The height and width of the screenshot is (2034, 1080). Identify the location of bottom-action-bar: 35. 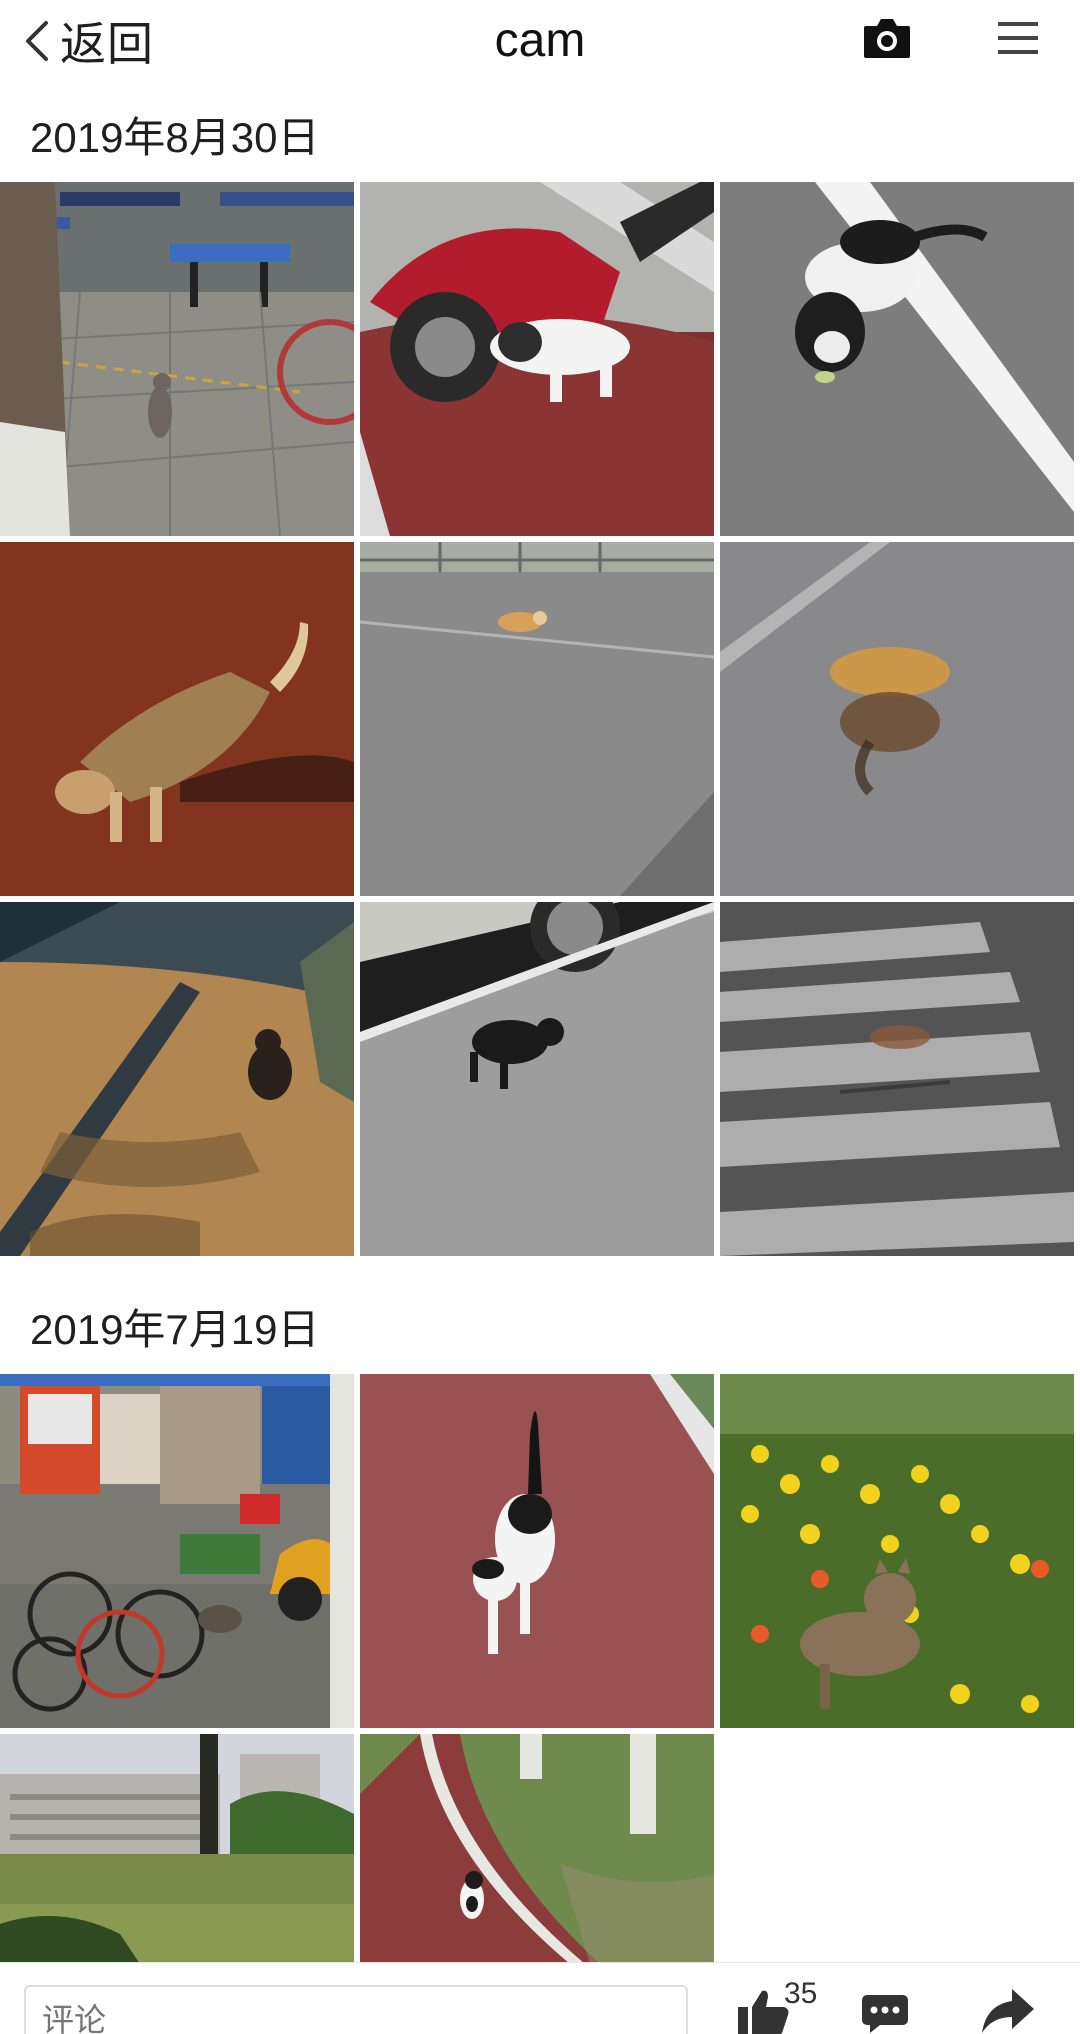
(540, 1998).